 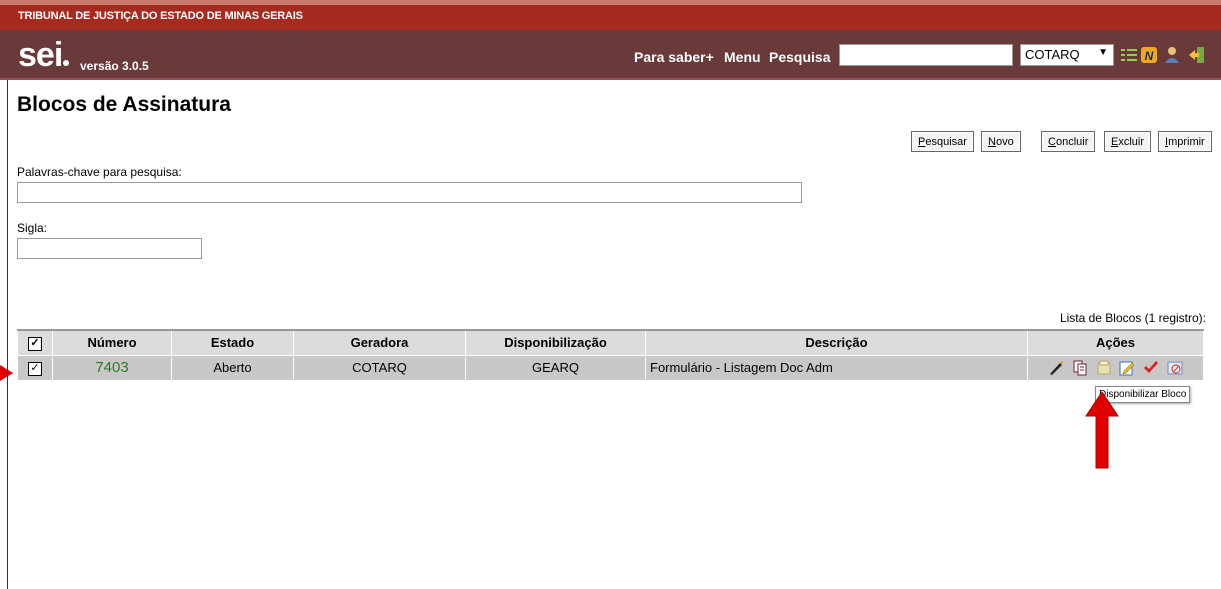 I want to click on row-checkbox-cell: ✓, so click(x=35, y=367).